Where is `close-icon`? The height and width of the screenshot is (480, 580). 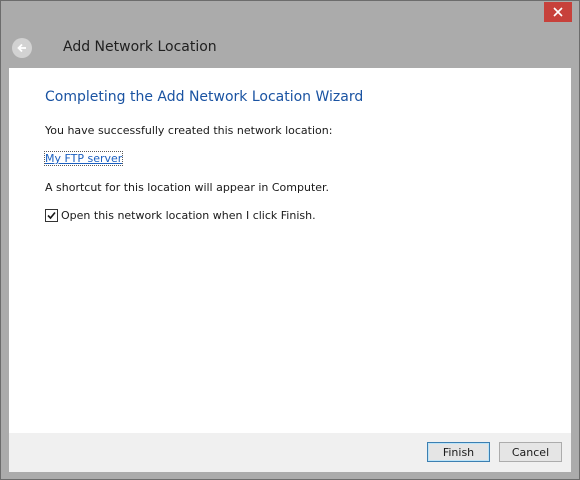
close-icon is located at coordinates (558, 12).